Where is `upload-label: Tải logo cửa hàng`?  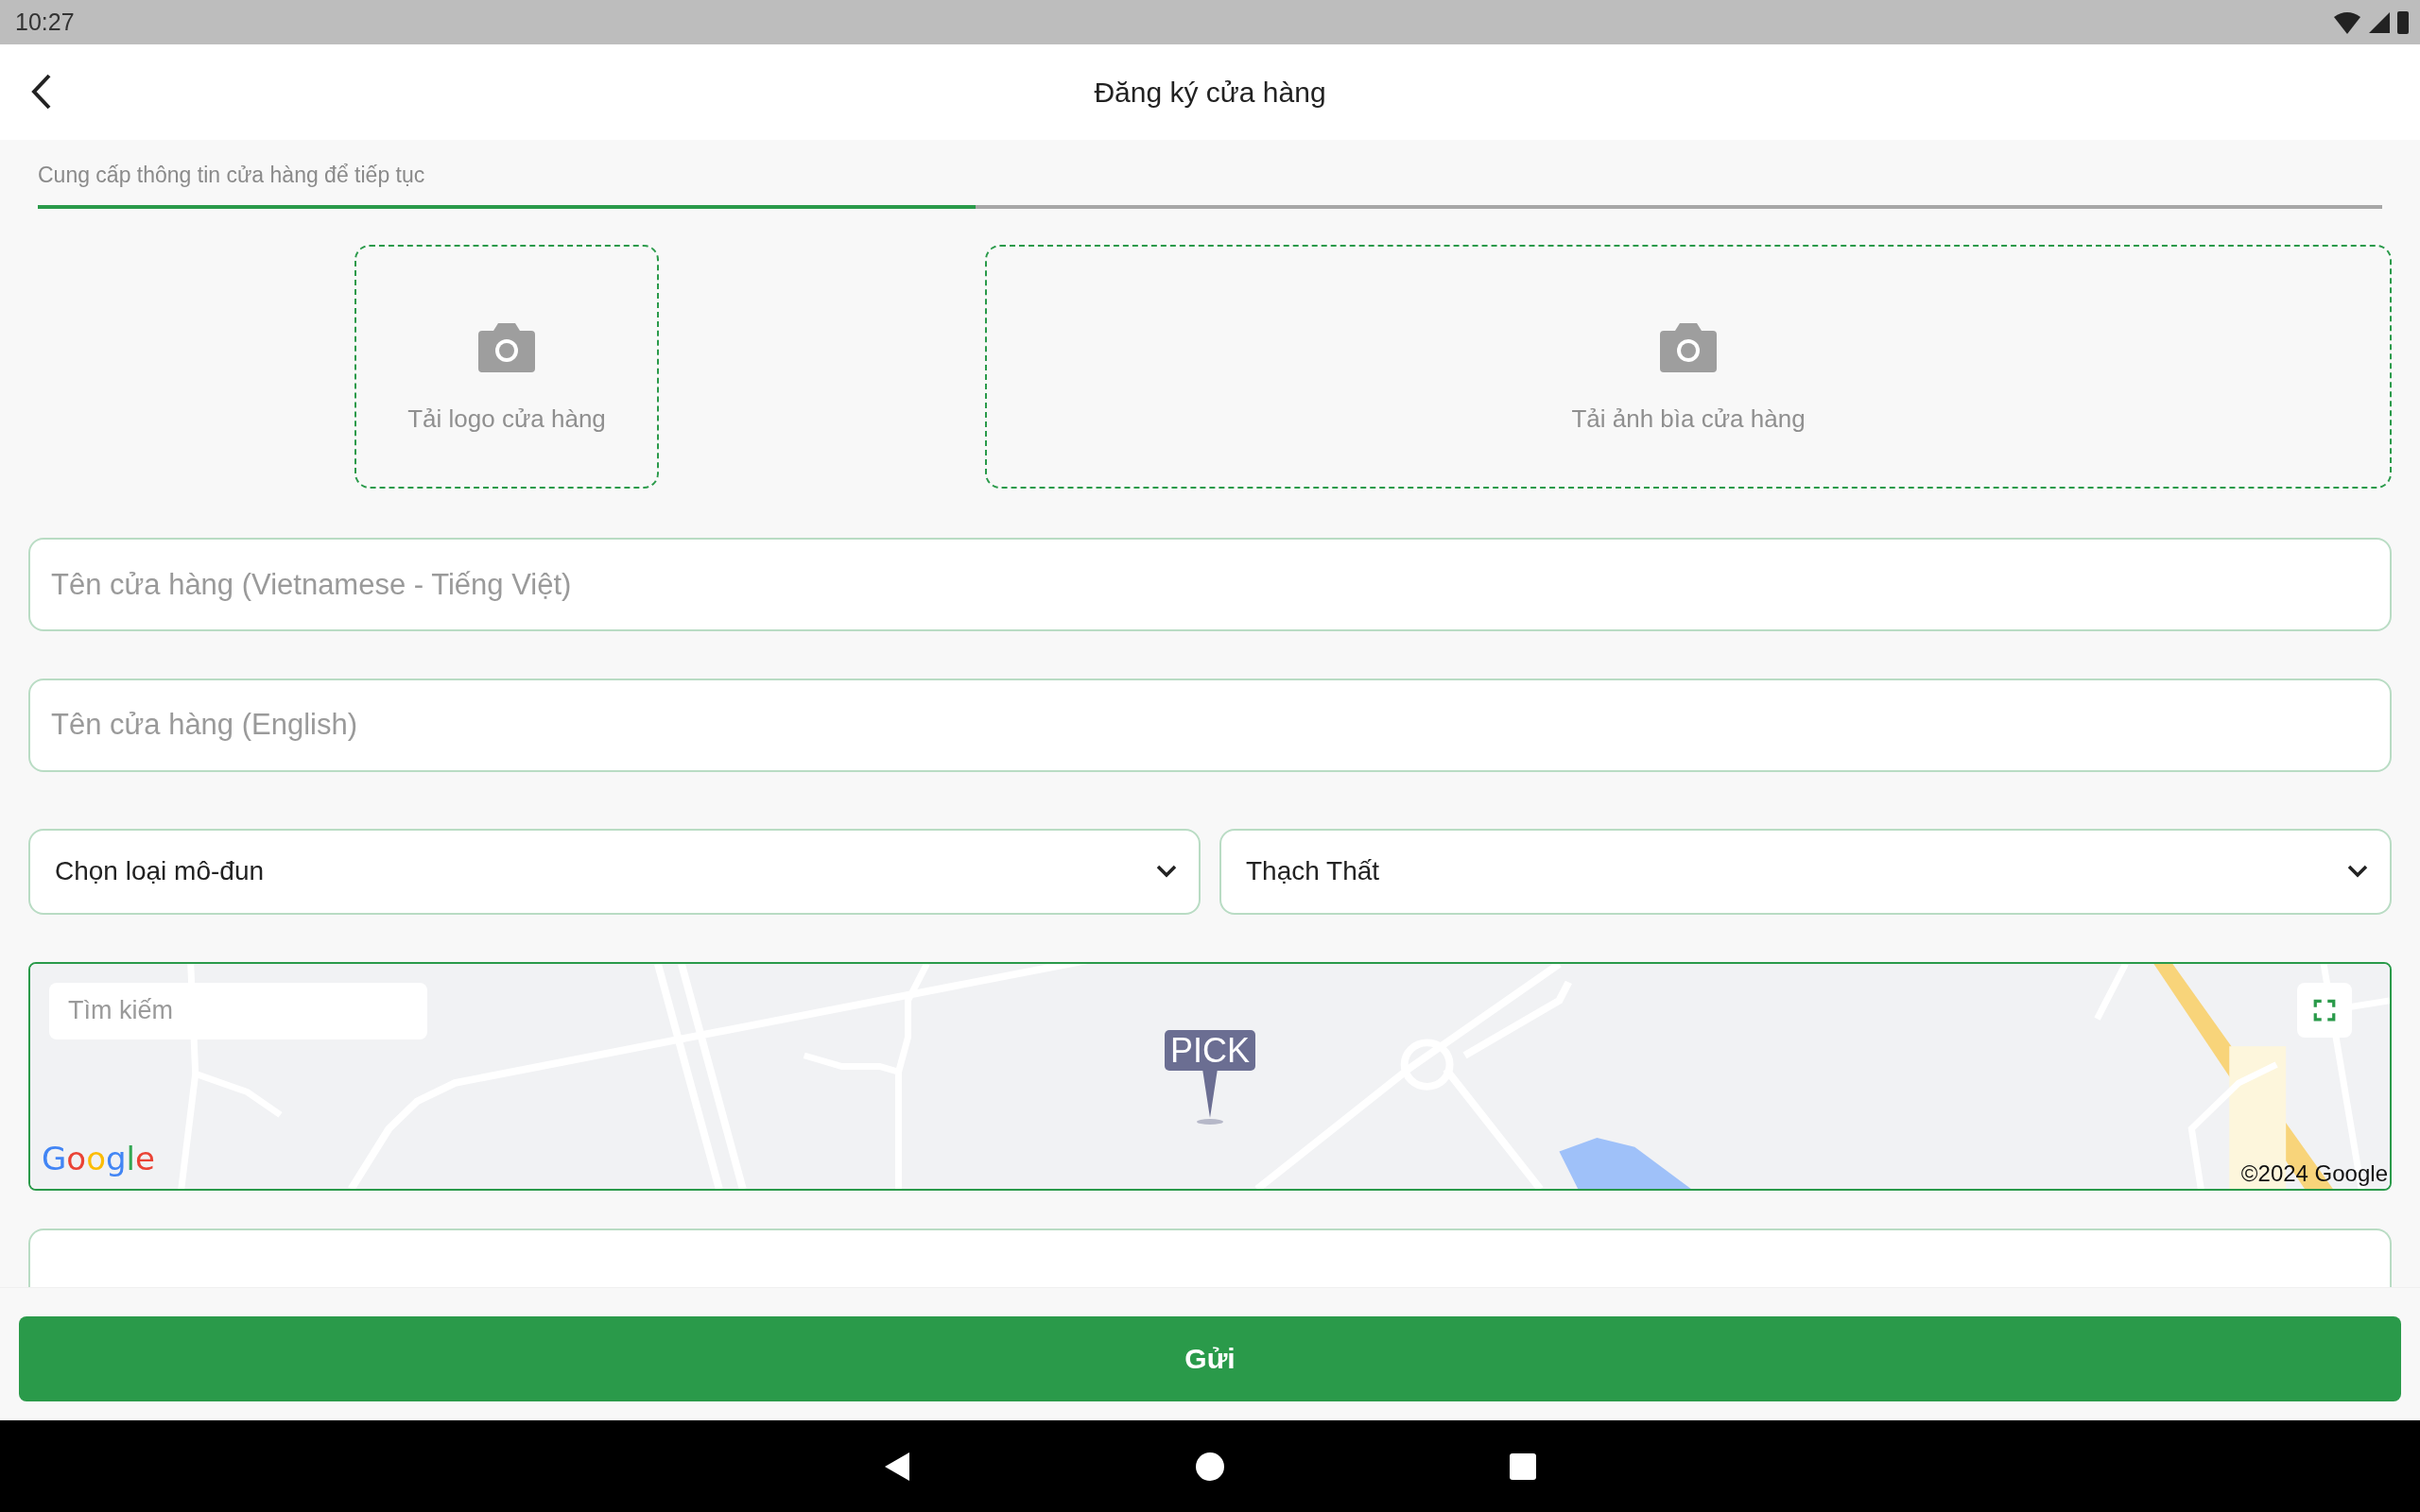 upload-label: Tải logo cửa hàng is located at coordinates (506, 419).